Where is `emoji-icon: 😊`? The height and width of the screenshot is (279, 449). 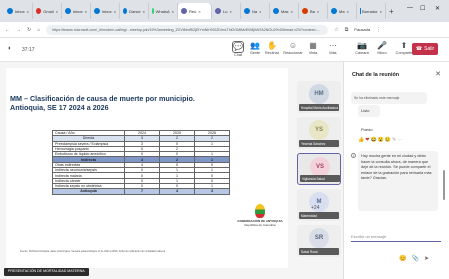 emoji-icon: 😊 is located at coordinates (402, 259).